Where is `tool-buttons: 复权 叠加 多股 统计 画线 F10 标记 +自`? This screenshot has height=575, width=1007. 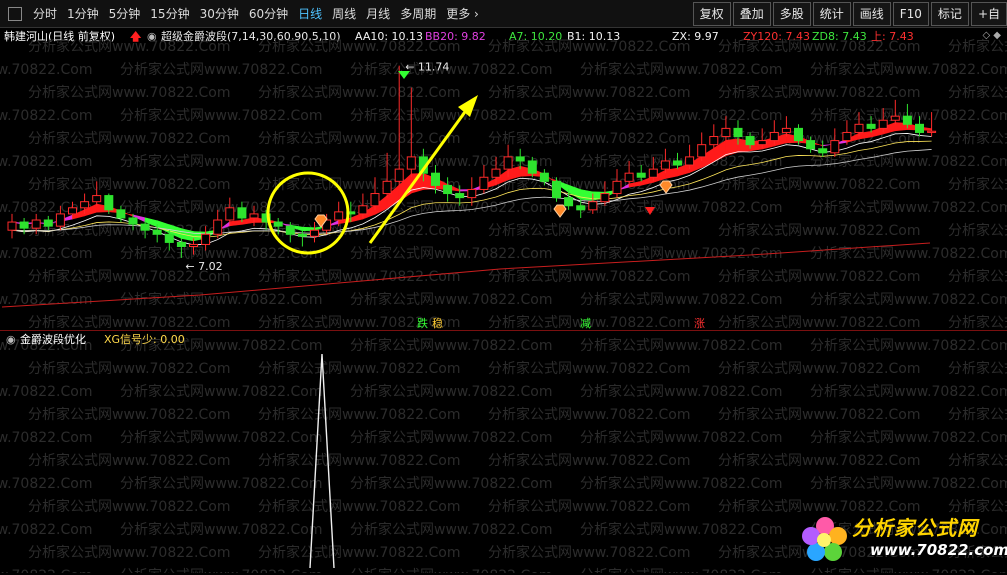 tool-buttons: 复权 叠加 多股 统计 画线 F10 标记 +自 is located at coordinates (849, 14).